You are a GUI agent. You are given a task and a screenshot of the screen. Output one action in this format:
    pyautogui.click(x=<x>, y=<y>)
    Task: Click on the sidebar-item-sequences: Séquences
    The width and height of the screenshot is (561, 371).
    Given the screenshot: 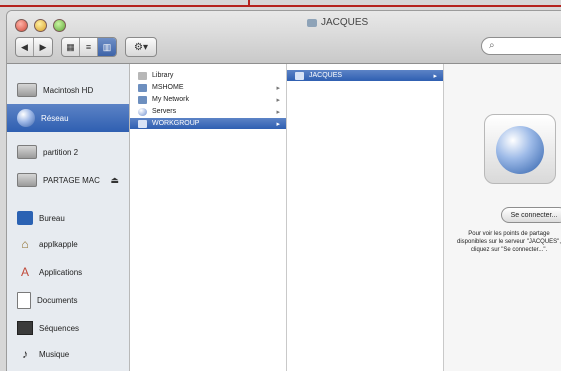 What is the action you would take?
    pyautogui.click(x=68, y=328)
    